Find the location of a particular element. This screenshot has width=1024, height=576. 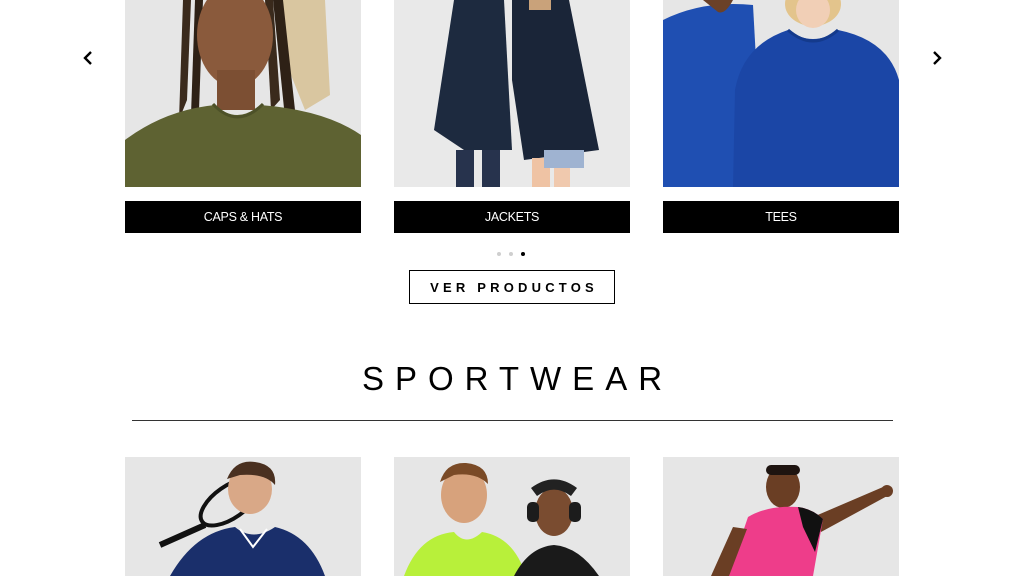

category-button-jackets: JACKETS is located at coordinates (512, 217).